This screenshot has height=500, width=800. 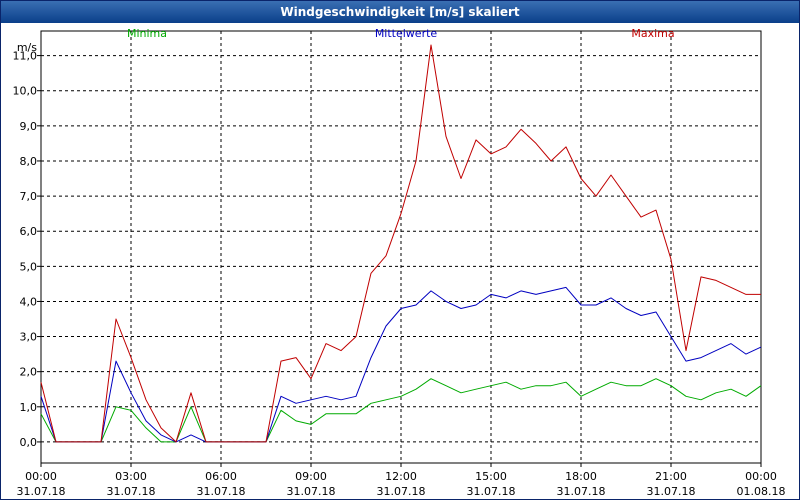 I want to click on x-tick-time: 12:00, so click(x=401, y=476).